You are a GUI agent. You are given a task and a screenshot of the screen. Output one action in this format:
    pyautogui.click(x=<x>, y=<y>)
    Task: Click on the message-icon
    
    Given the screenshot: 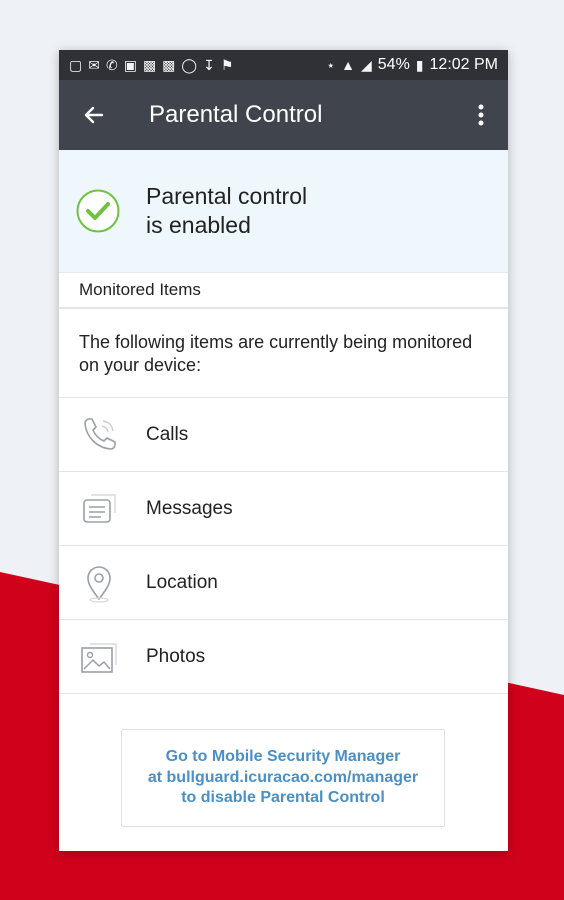 What is the action you would take?
    pyautogui.click(x=99, y=508)
    